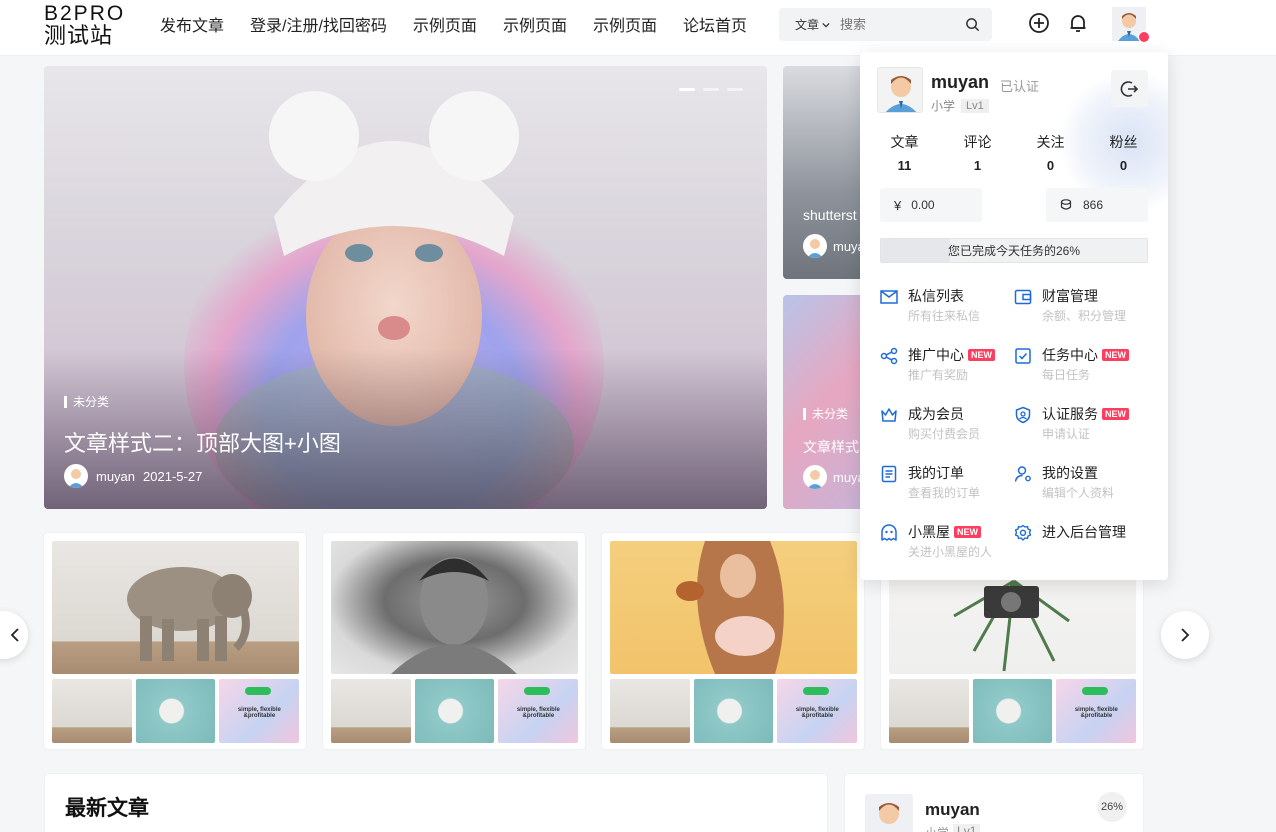 This screenshot has width=1276, height=832. Describe the element at coordinates (733, 607) in the screenshot. I see `post-card-3-image` at that location.